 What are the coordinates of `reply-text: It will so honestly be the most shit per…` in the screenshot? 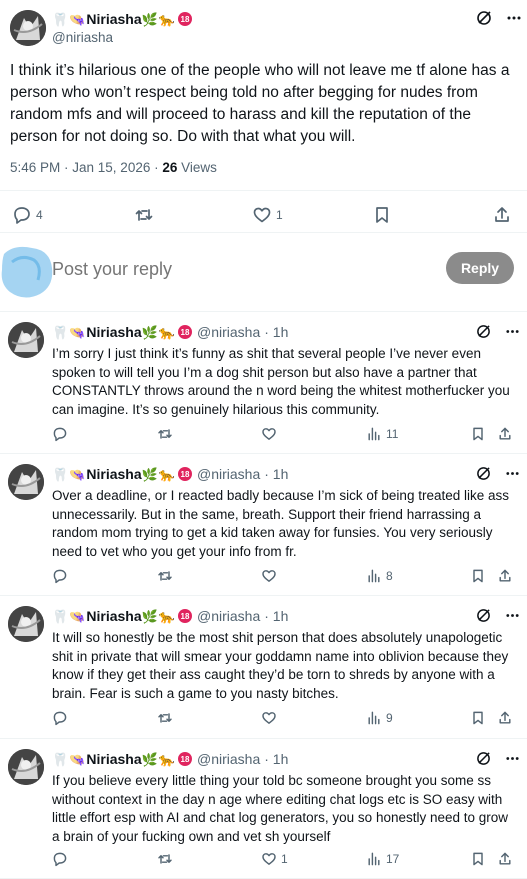 It's located at (280, 665).